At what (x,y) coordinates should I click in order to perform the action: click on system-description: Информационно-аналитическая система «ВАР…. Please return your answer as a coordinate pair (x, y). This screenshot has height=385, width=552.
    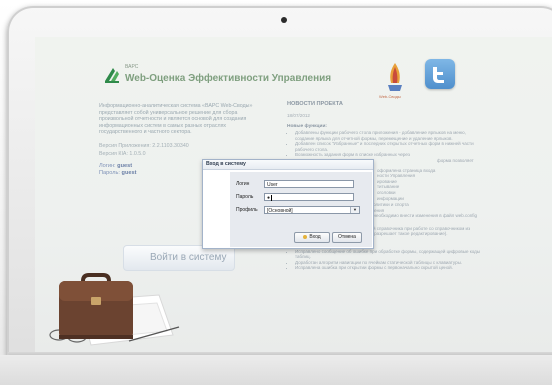
    Looking at the image, I should click on (176, 119).